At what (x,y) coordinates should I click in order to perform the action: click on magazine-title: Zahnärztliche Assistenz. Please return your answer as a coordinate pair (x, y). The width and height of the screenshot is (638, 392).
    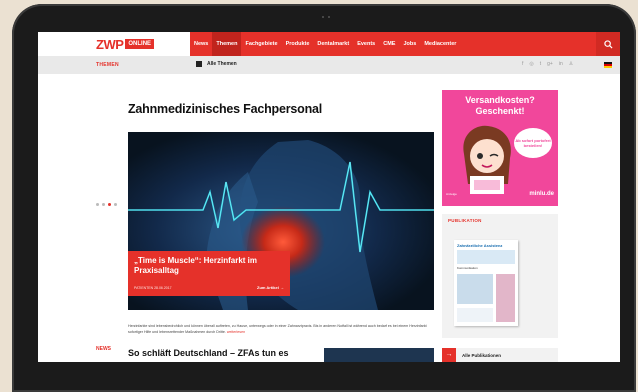
    Looking at the image, I should click on (480, 245).